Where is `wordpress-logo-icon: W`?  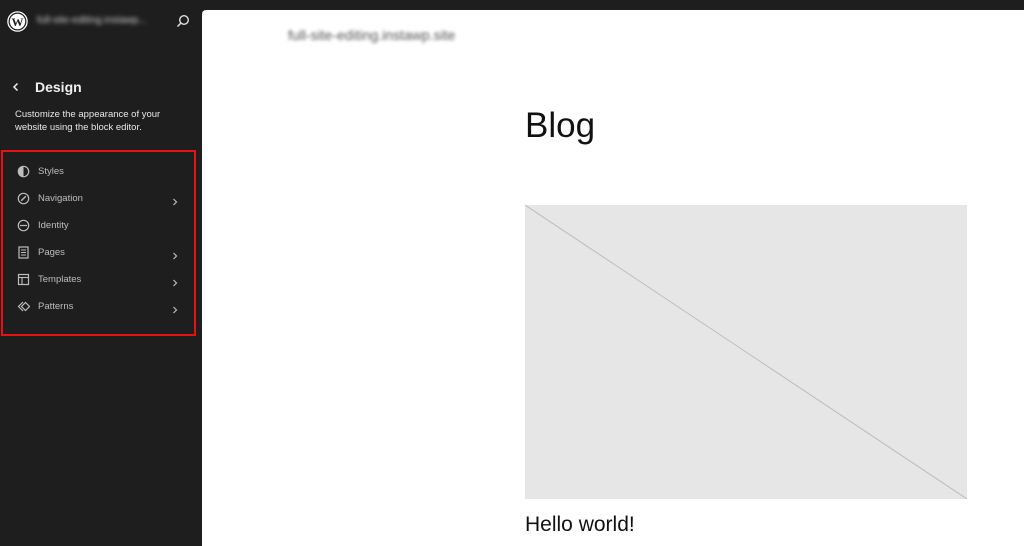 wordpress-logo-icon: W is located at coordinates (17, 21).